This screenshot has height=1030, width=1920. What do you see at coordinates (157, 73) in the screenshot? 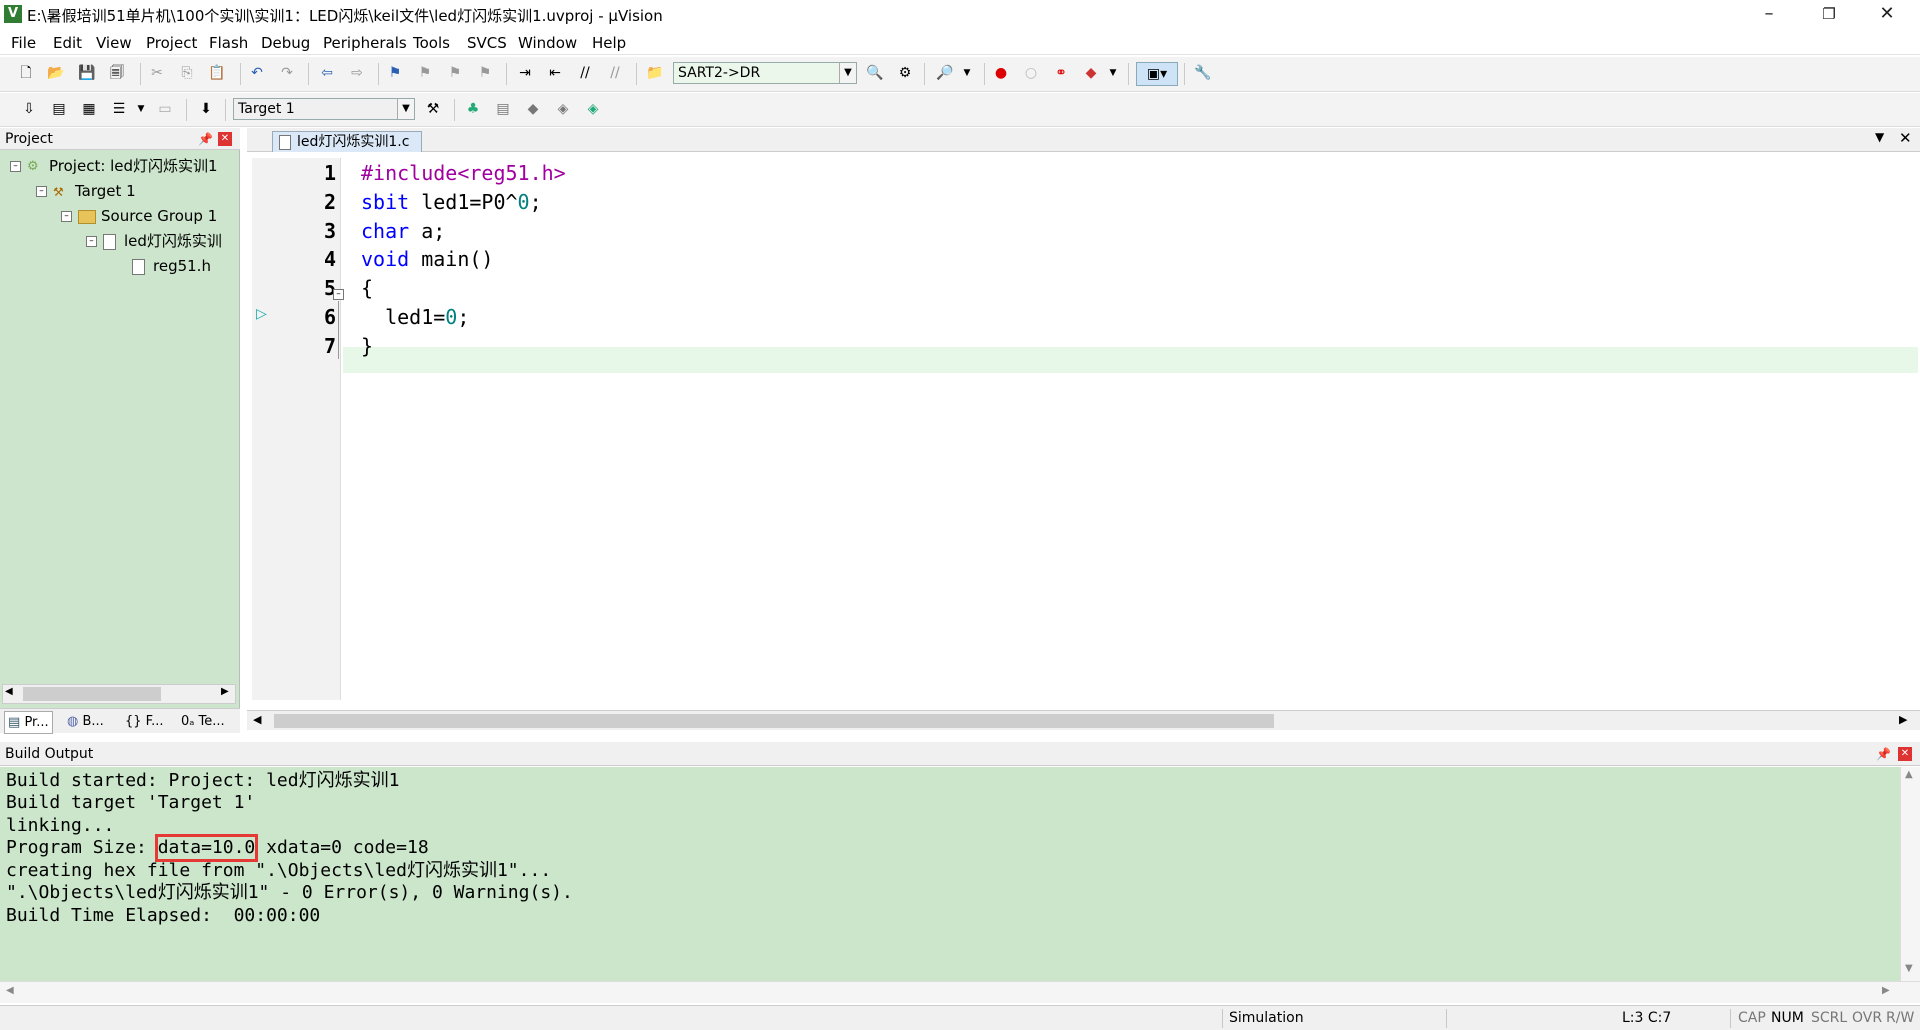
I see `cut-icon: ✂` at bounding box center [157, 73].